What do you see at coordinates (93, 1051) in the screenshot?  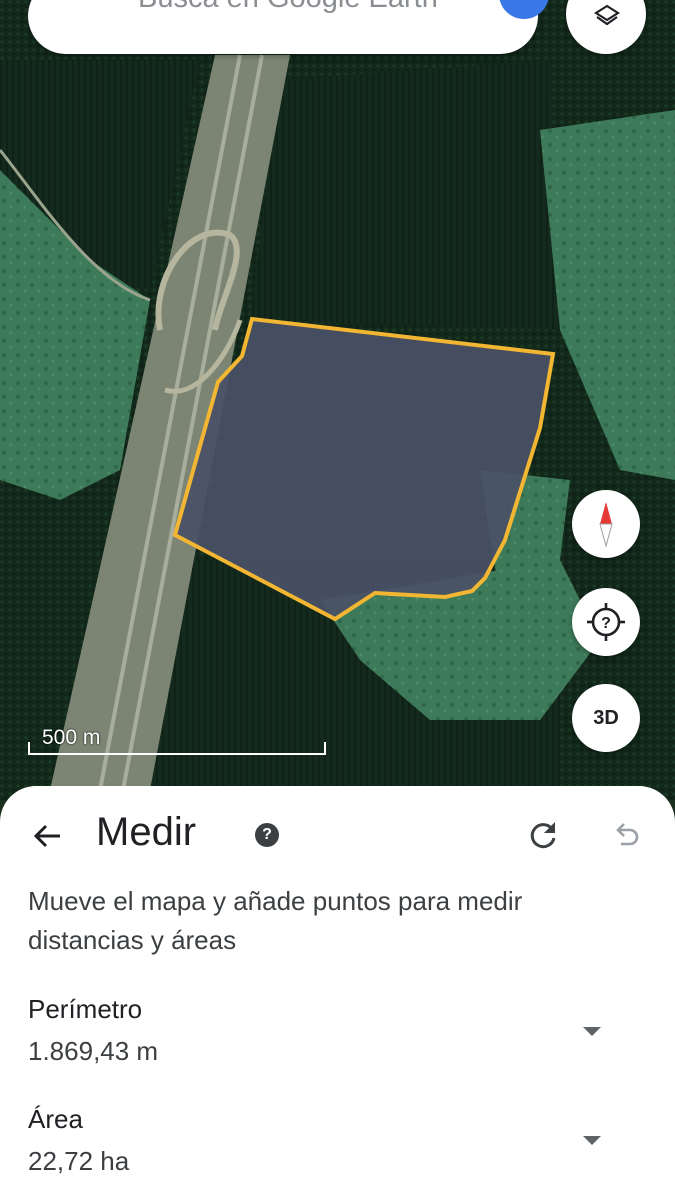 I see `perimeter-value: 1.869,43 m` at bounding box center [93, 1051].